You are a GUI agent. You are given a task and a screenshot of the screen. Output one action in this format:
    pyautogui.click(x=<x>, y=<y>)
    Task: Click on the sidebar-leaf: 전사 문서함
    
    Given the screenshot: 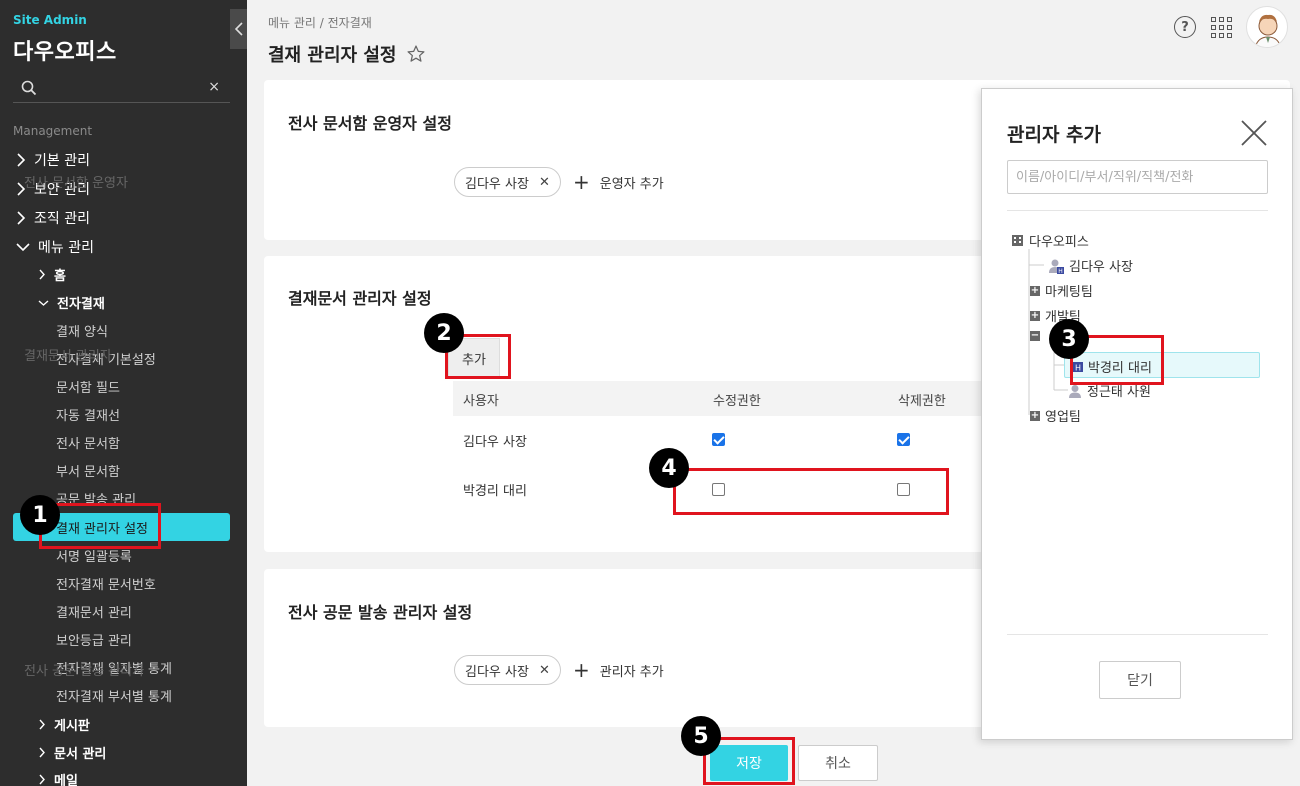 What is the action you would take?
    pyautogui.click(x=88, y=442)
    